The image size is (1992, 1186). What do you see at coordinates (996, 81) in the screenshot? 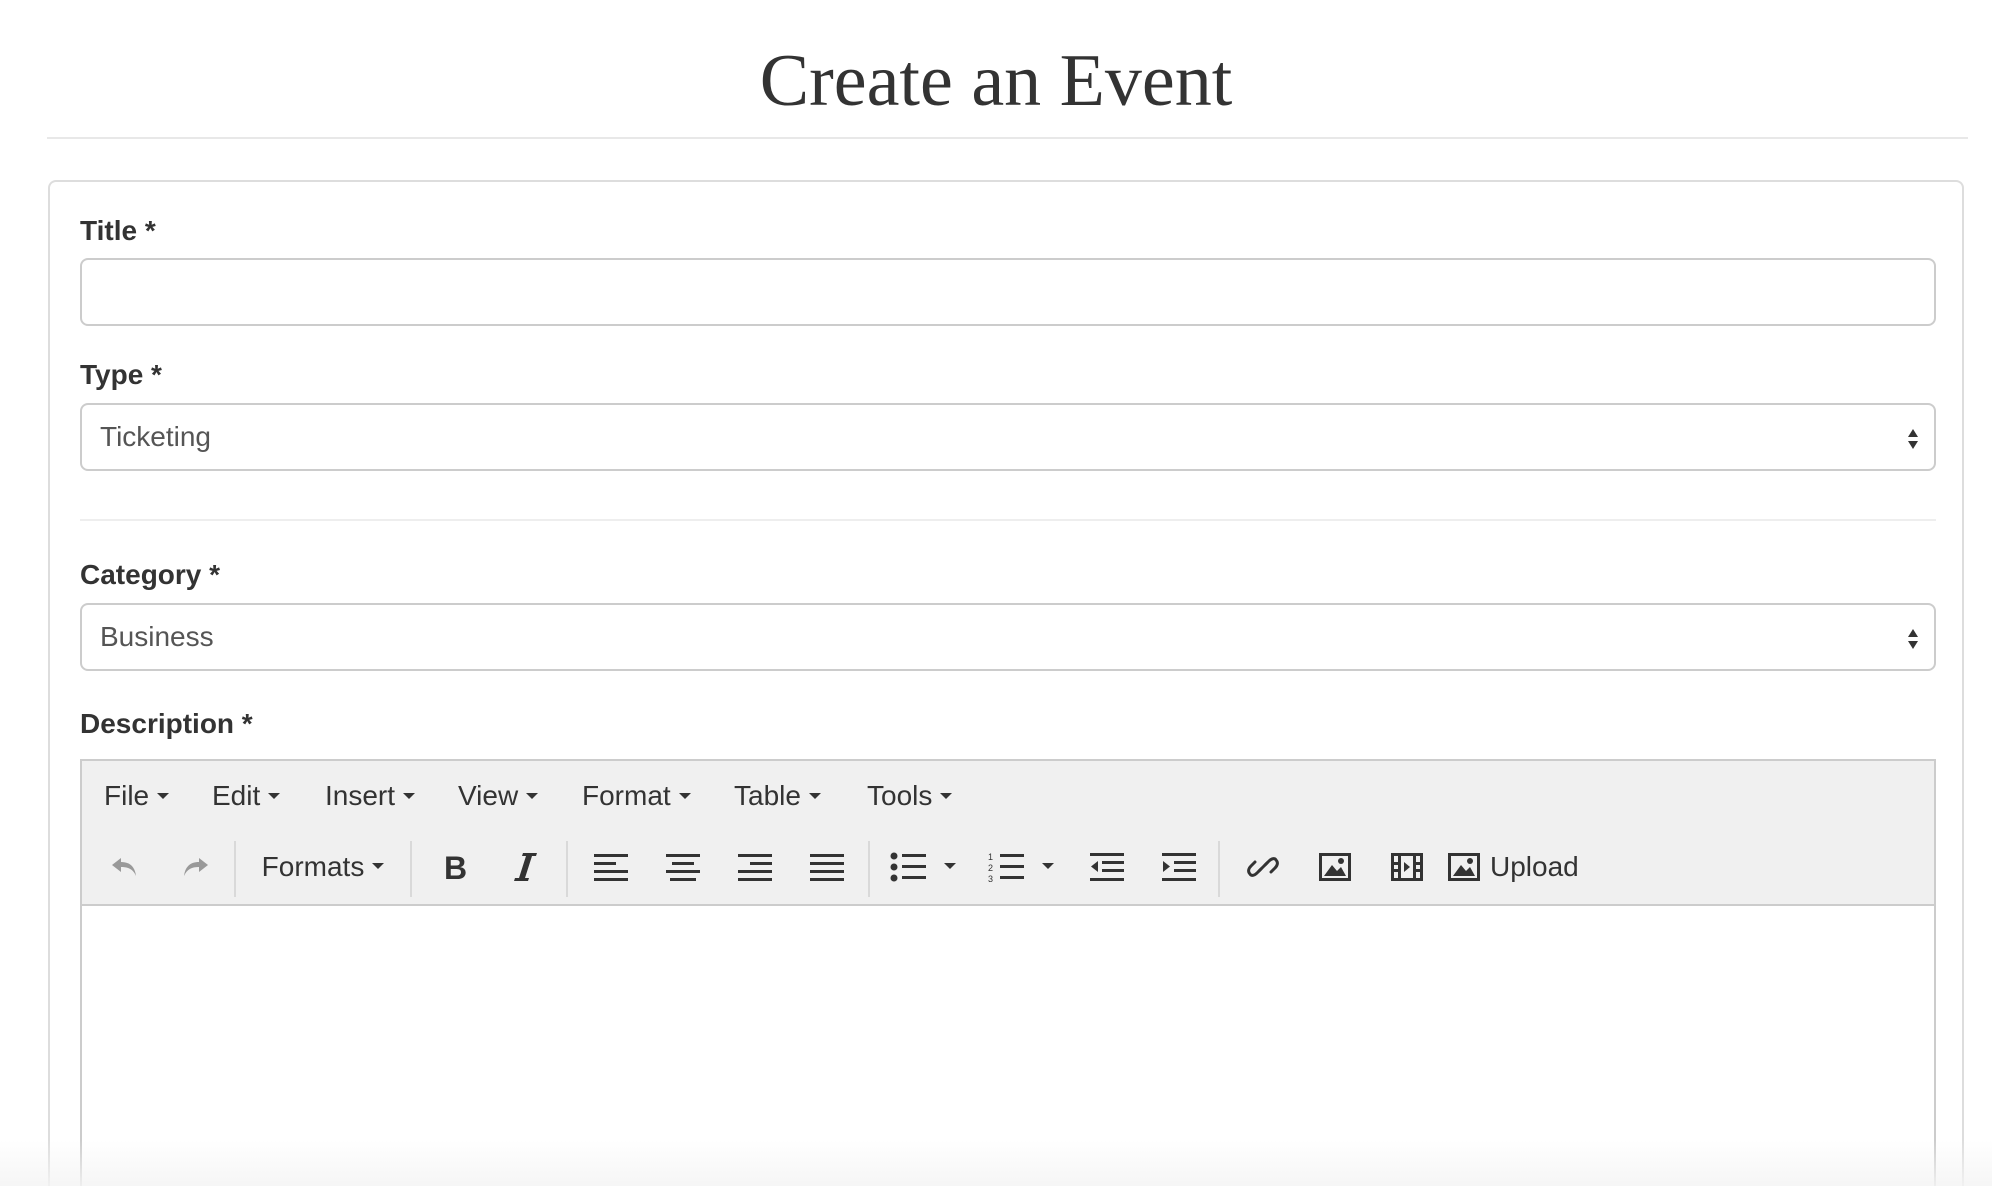
I see `page-title: Create an Event` at bounding box center [996, 81].